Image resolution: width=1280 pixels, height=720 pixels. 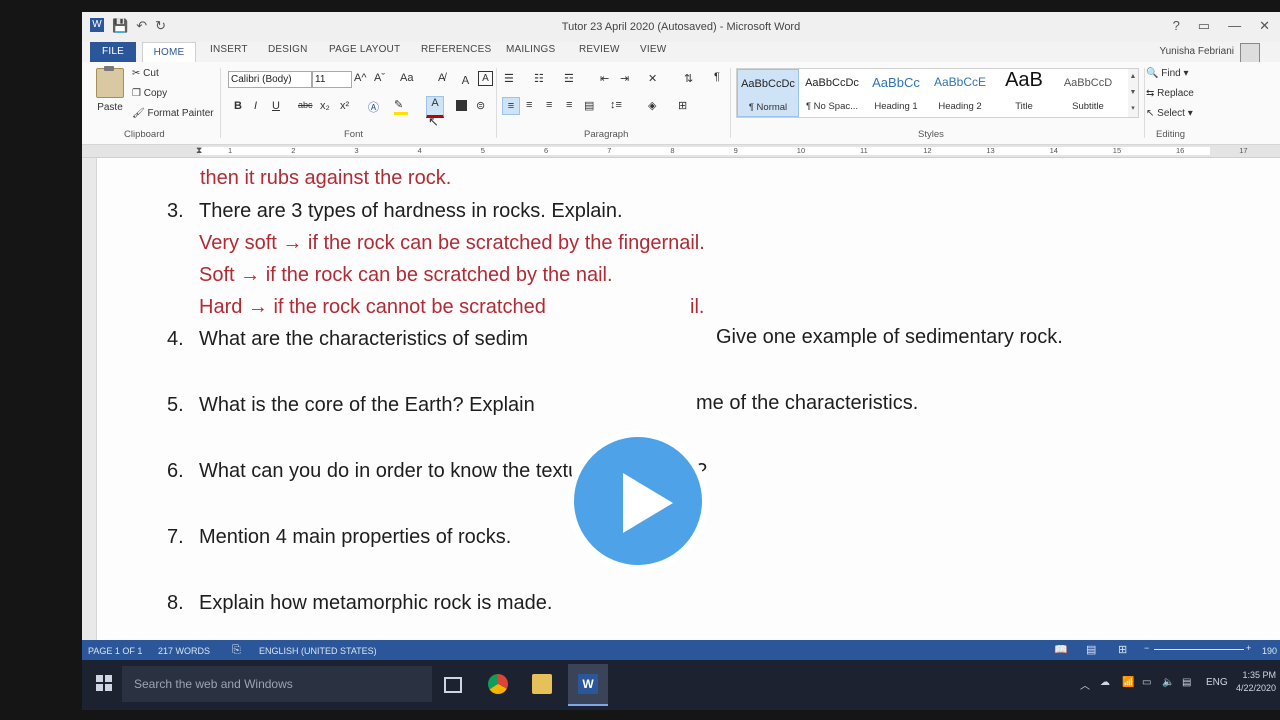 I want to click on tab-insert: INSERT, so click(x=229, y=49).